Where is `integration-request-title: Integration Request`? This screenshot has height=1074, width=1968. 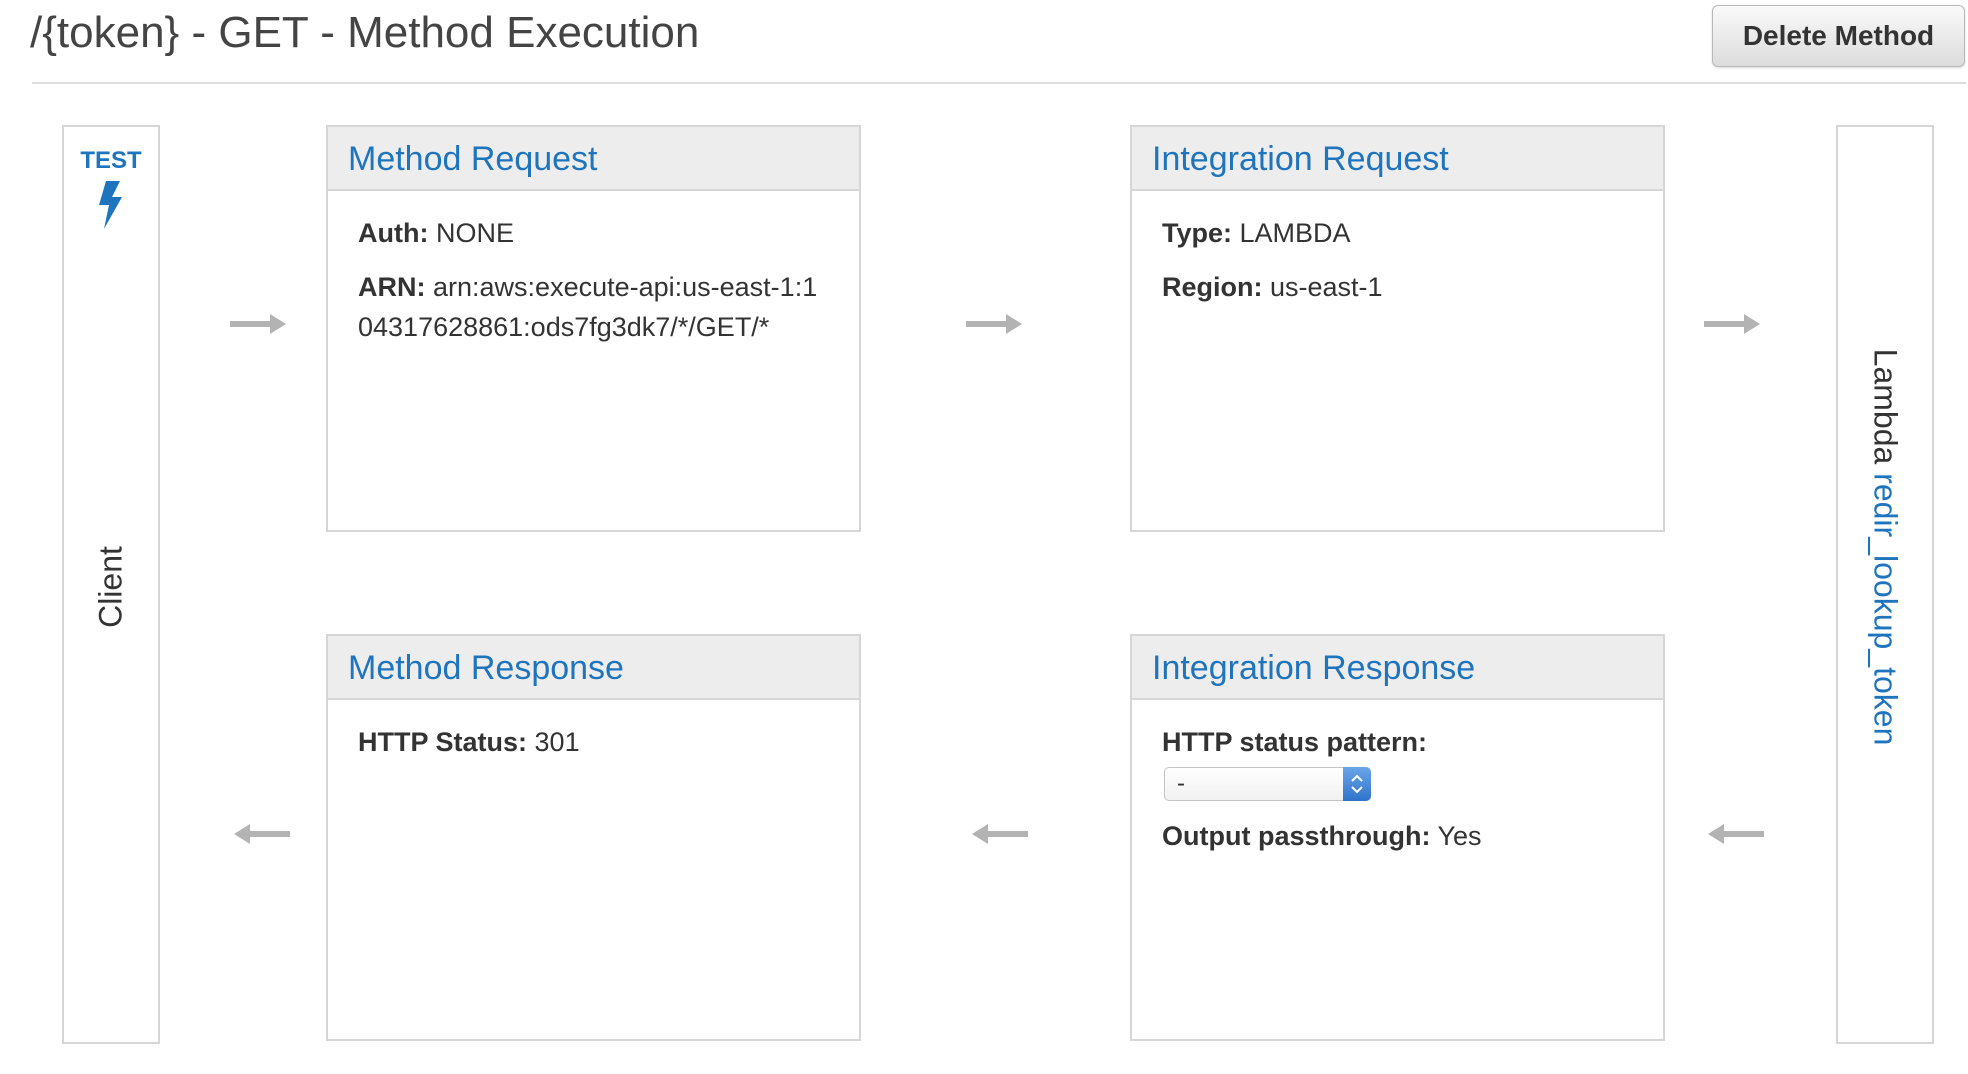
integration-request-title: Integration Request is located at coordinates (1397, 159).